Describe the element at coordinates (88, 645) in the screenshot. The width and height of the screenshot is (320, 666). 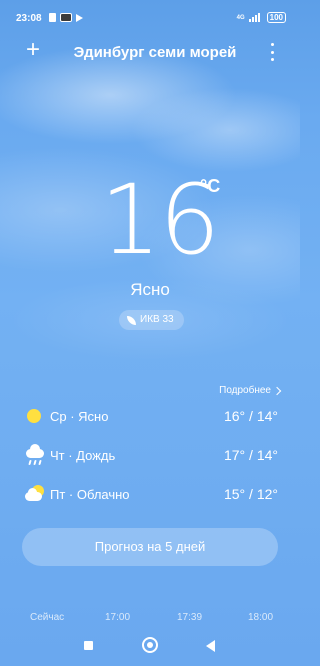
I see `recents-button` at that location.